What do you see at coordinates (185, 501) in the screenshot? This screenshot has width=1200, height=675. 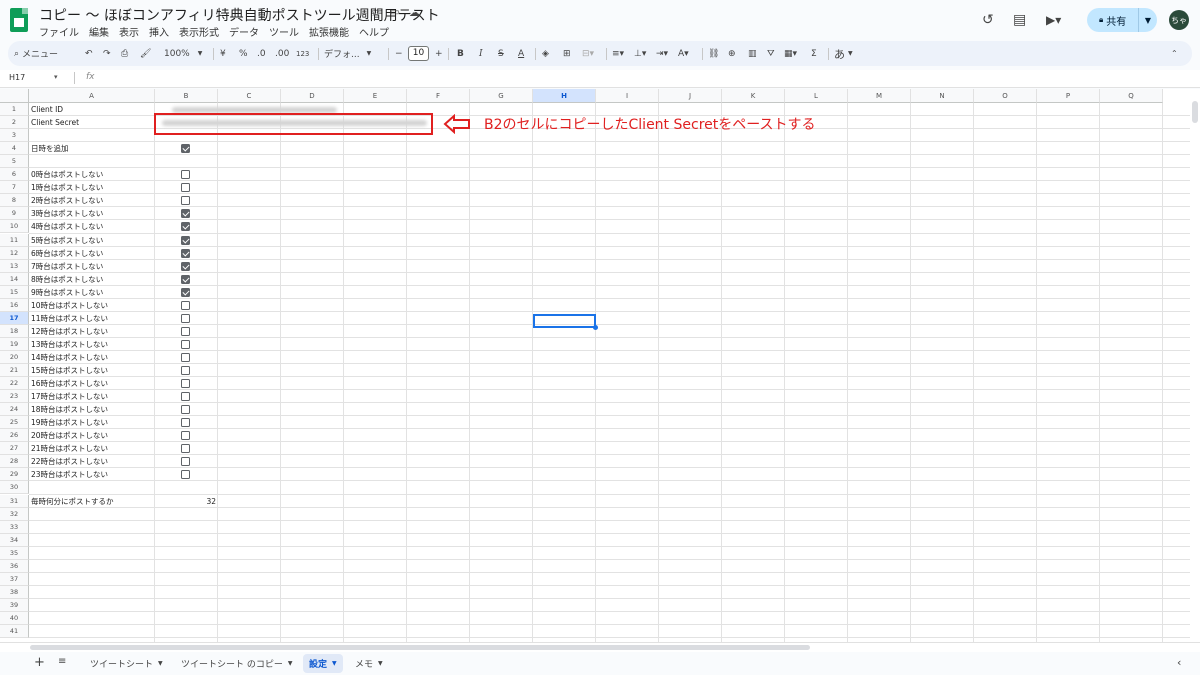 I see `cell-number: 32` at bounding box center [185, 501].